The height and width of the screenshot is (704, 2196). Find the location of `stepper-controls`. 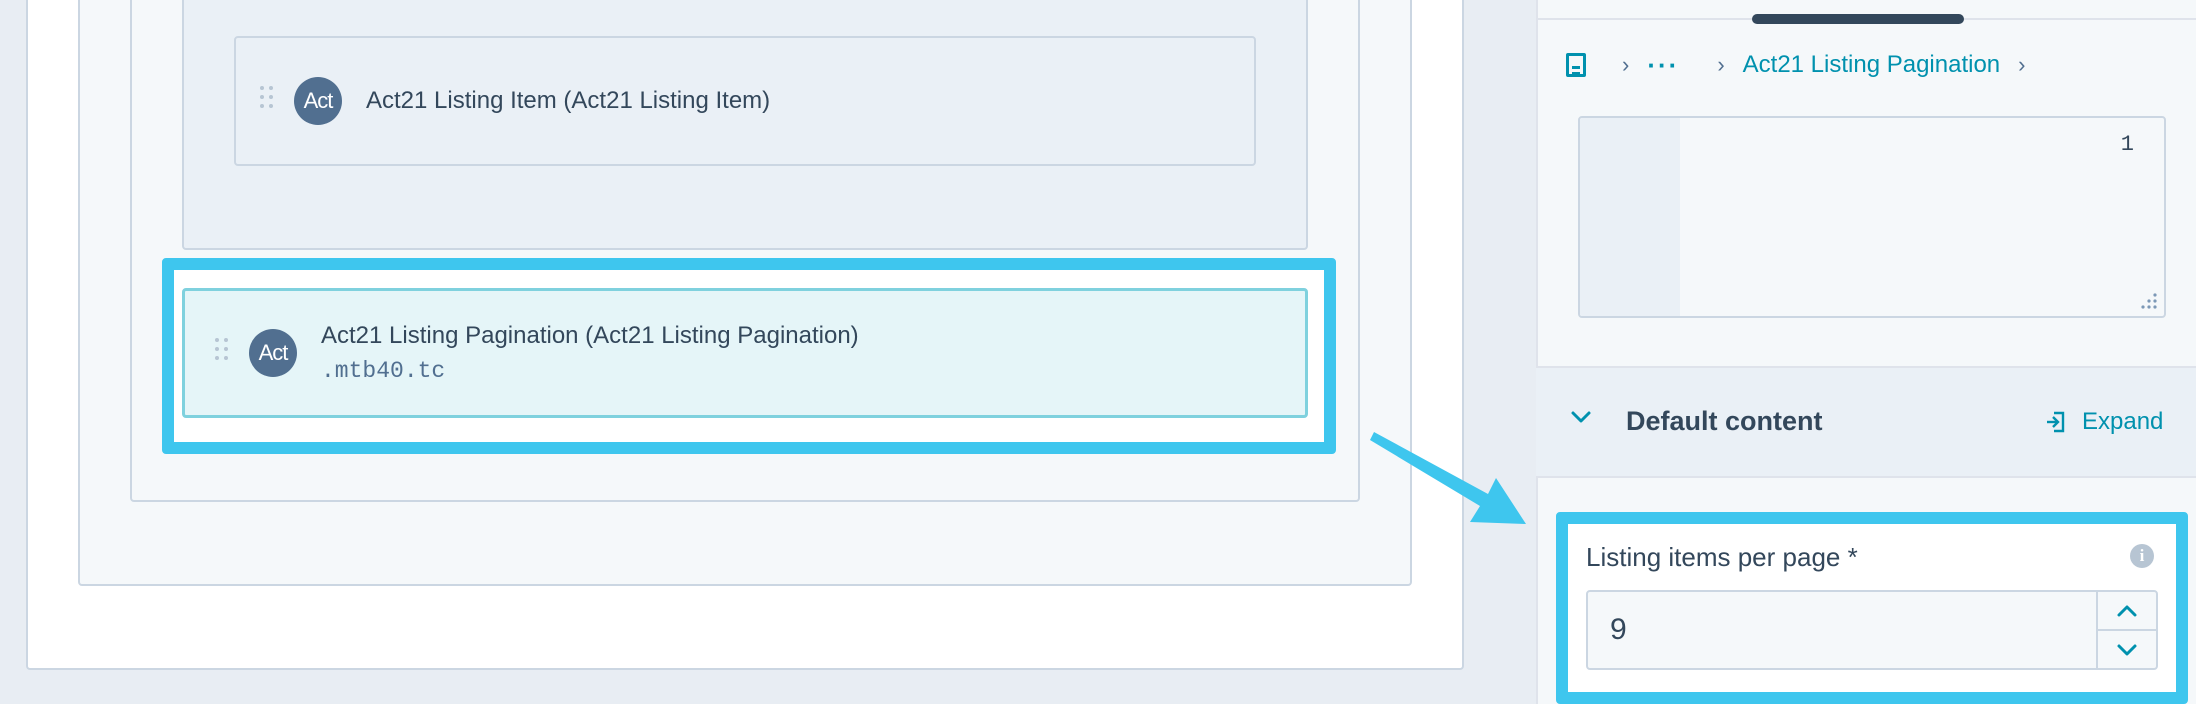

stepper-controls is located at coordinates (2126, 630).